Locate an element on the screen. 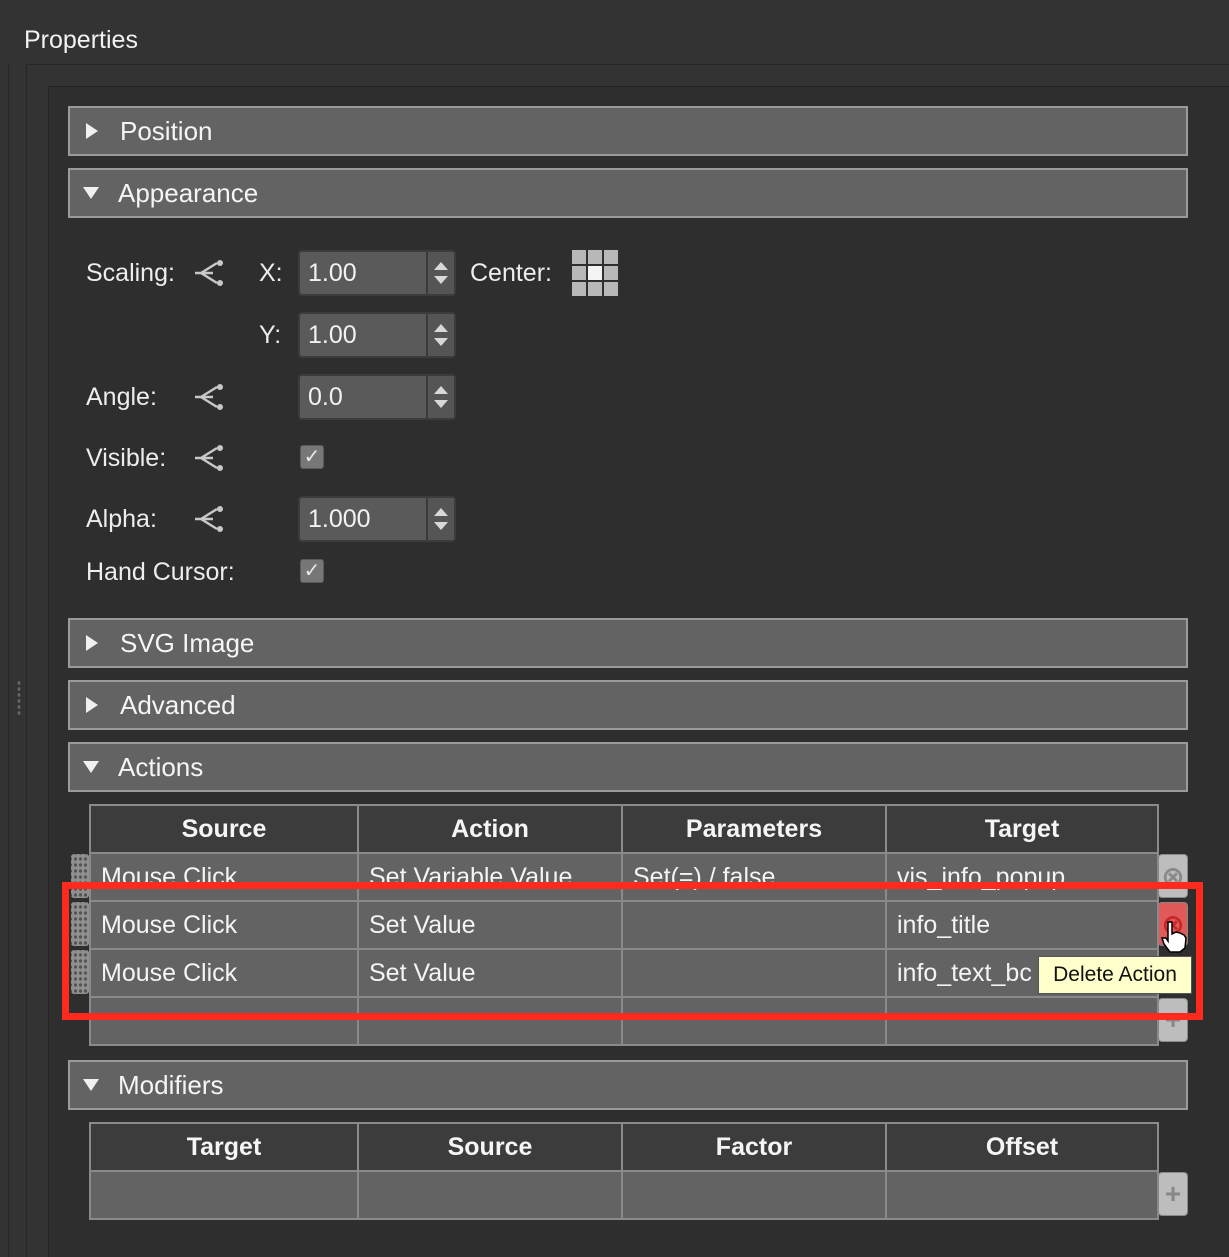  cell-factor is located at coordinates (754, 1195).